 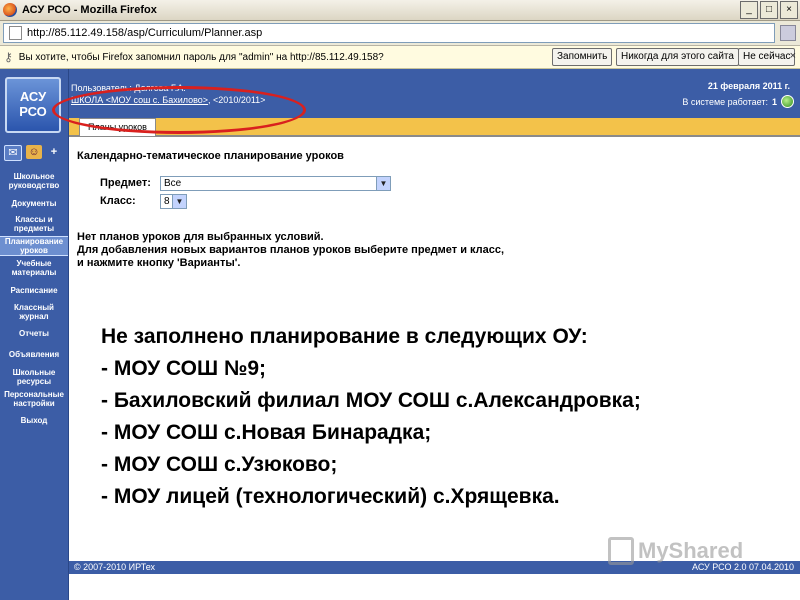 What do you see at coordinates (767, 57) in the screenshot?
I see `not-now-button: Не сейчас` at bounding box center [767, 57].